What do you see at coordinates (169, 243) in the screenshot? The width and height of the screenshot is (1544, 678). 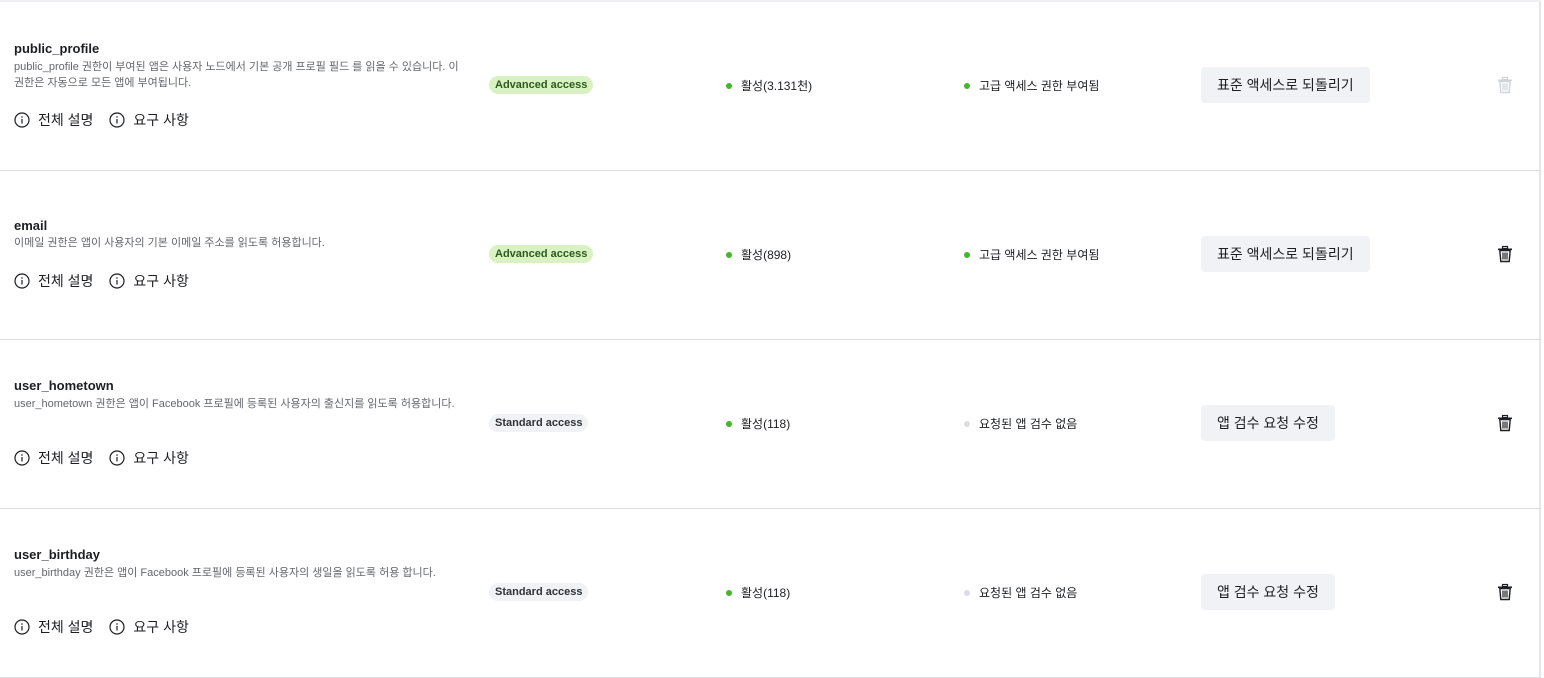 I see `permission-description: 이메일 권한은 앱이 사용자의 기본 이메일 주소를 읽도록 허용합니다.` at bounding box center [169, 243].